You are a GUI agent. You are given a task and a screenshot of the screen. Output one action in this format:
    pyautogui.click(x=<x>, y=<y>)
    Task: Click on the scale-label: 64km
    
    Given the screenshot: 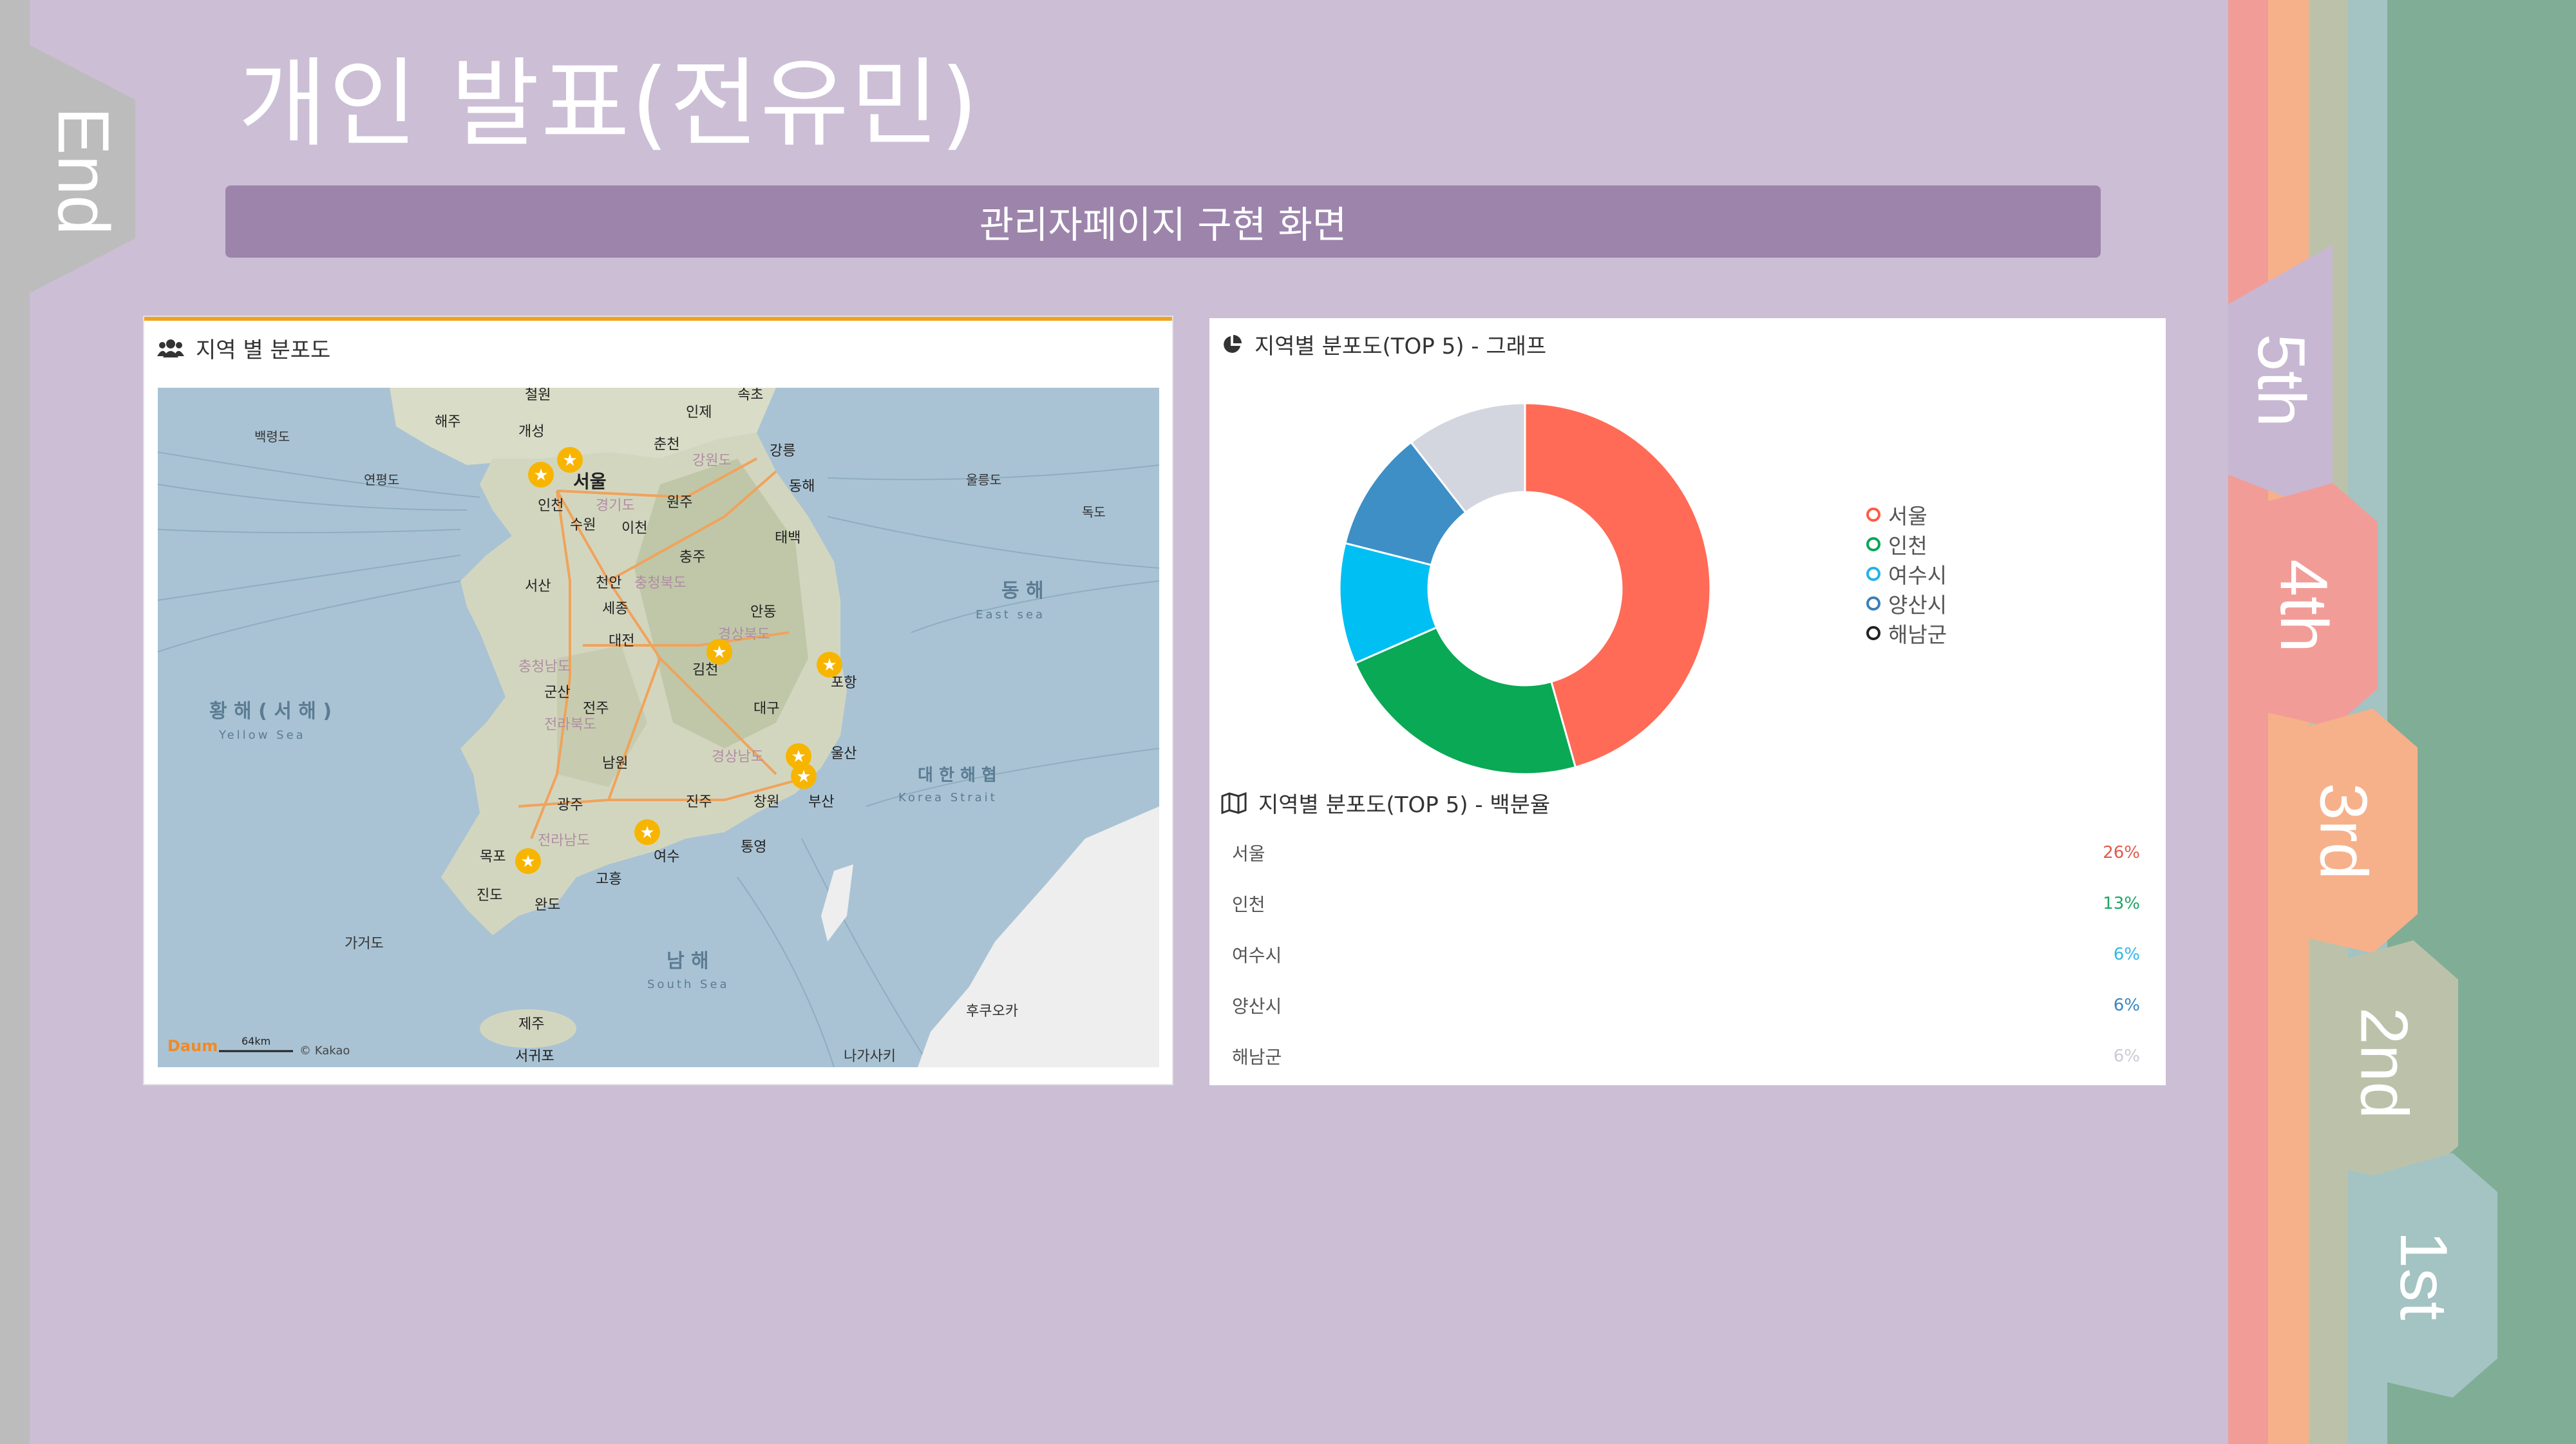 What is the action you would take?
    pyautogui.click(x=256, y=1041)
    